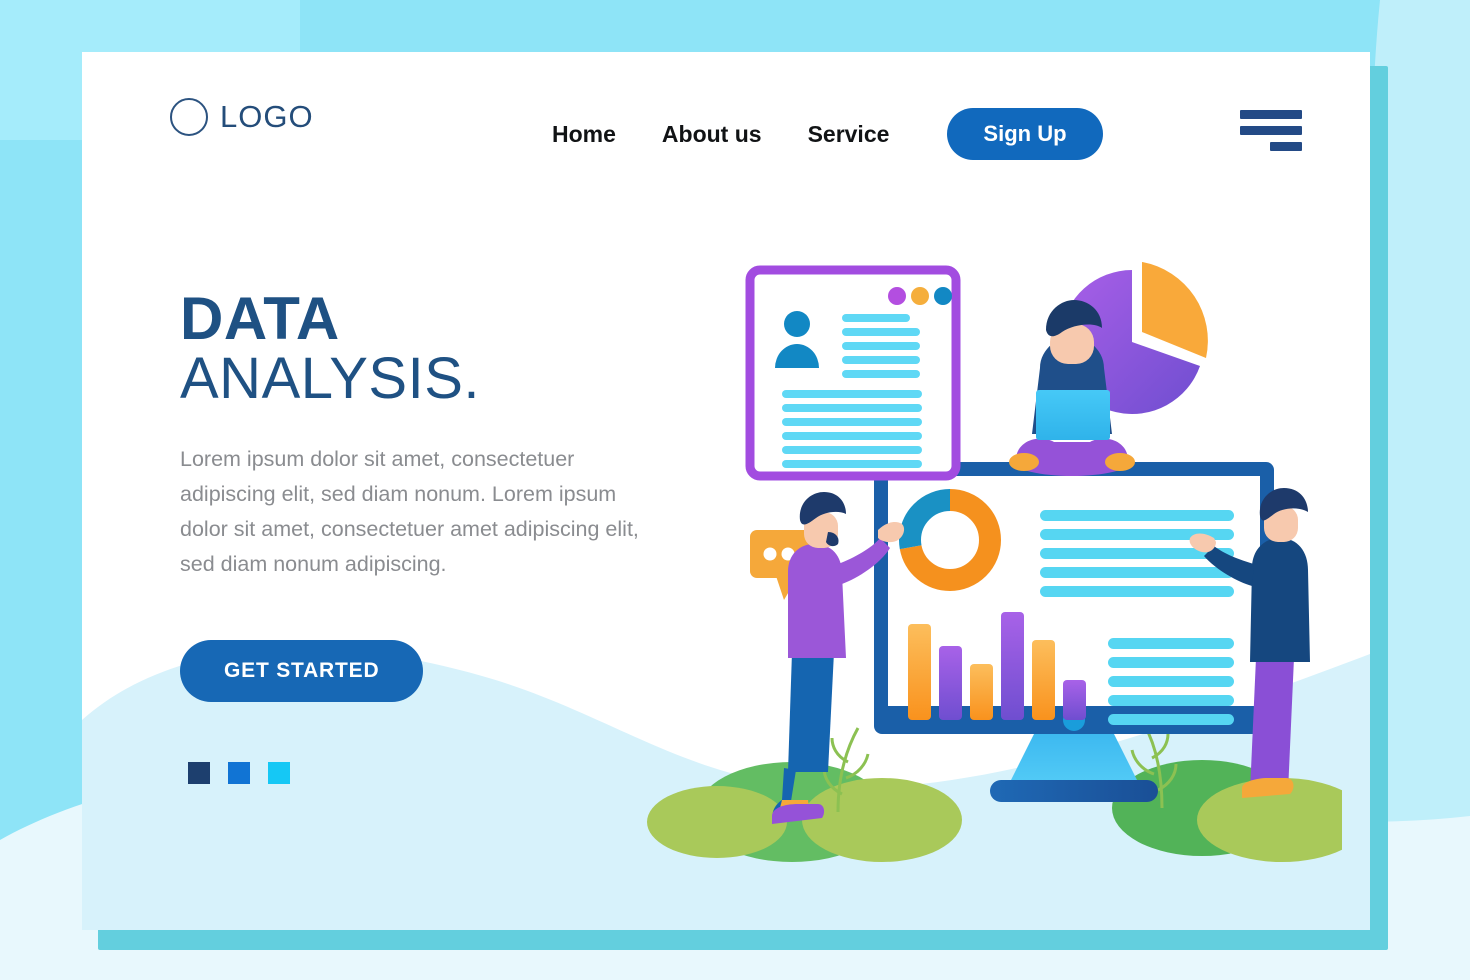 This screenshot has height=980, width=1470. What do you see at coordinates (1073, 415) in the screenshot?
I see `laptop-icon` at bounding box center [1073, 415].